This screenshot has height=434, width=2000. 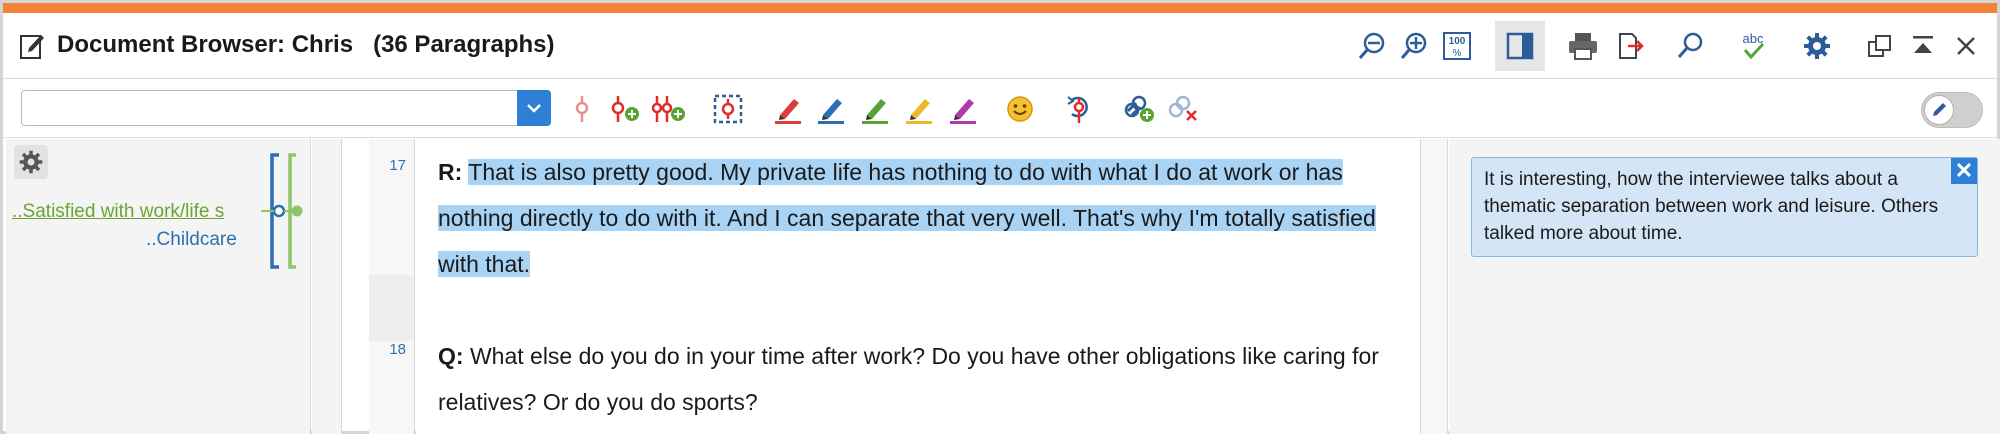 I want to click on add-code-button, so click(x=625, y=109).